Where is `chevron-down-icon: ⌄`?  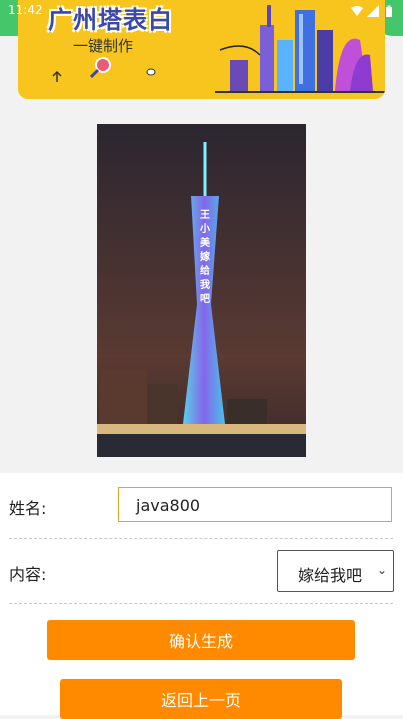
chevron-down-icon: ⌄ is located at coordinates (381, 570).